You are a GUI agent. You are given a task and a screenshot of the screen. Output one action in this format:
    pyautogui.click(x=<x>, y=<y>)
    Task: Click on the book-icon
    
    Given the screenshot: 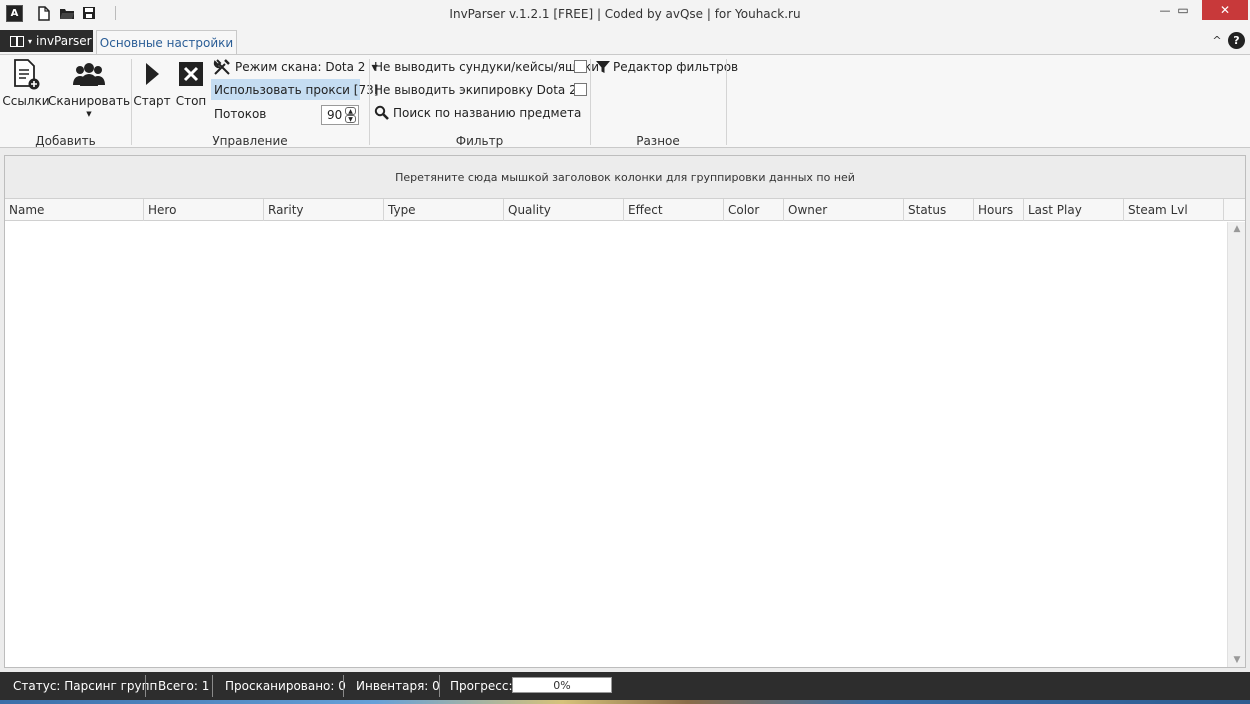 What is the action you would take?
    pyautogui.click(x=17, y=41)
    